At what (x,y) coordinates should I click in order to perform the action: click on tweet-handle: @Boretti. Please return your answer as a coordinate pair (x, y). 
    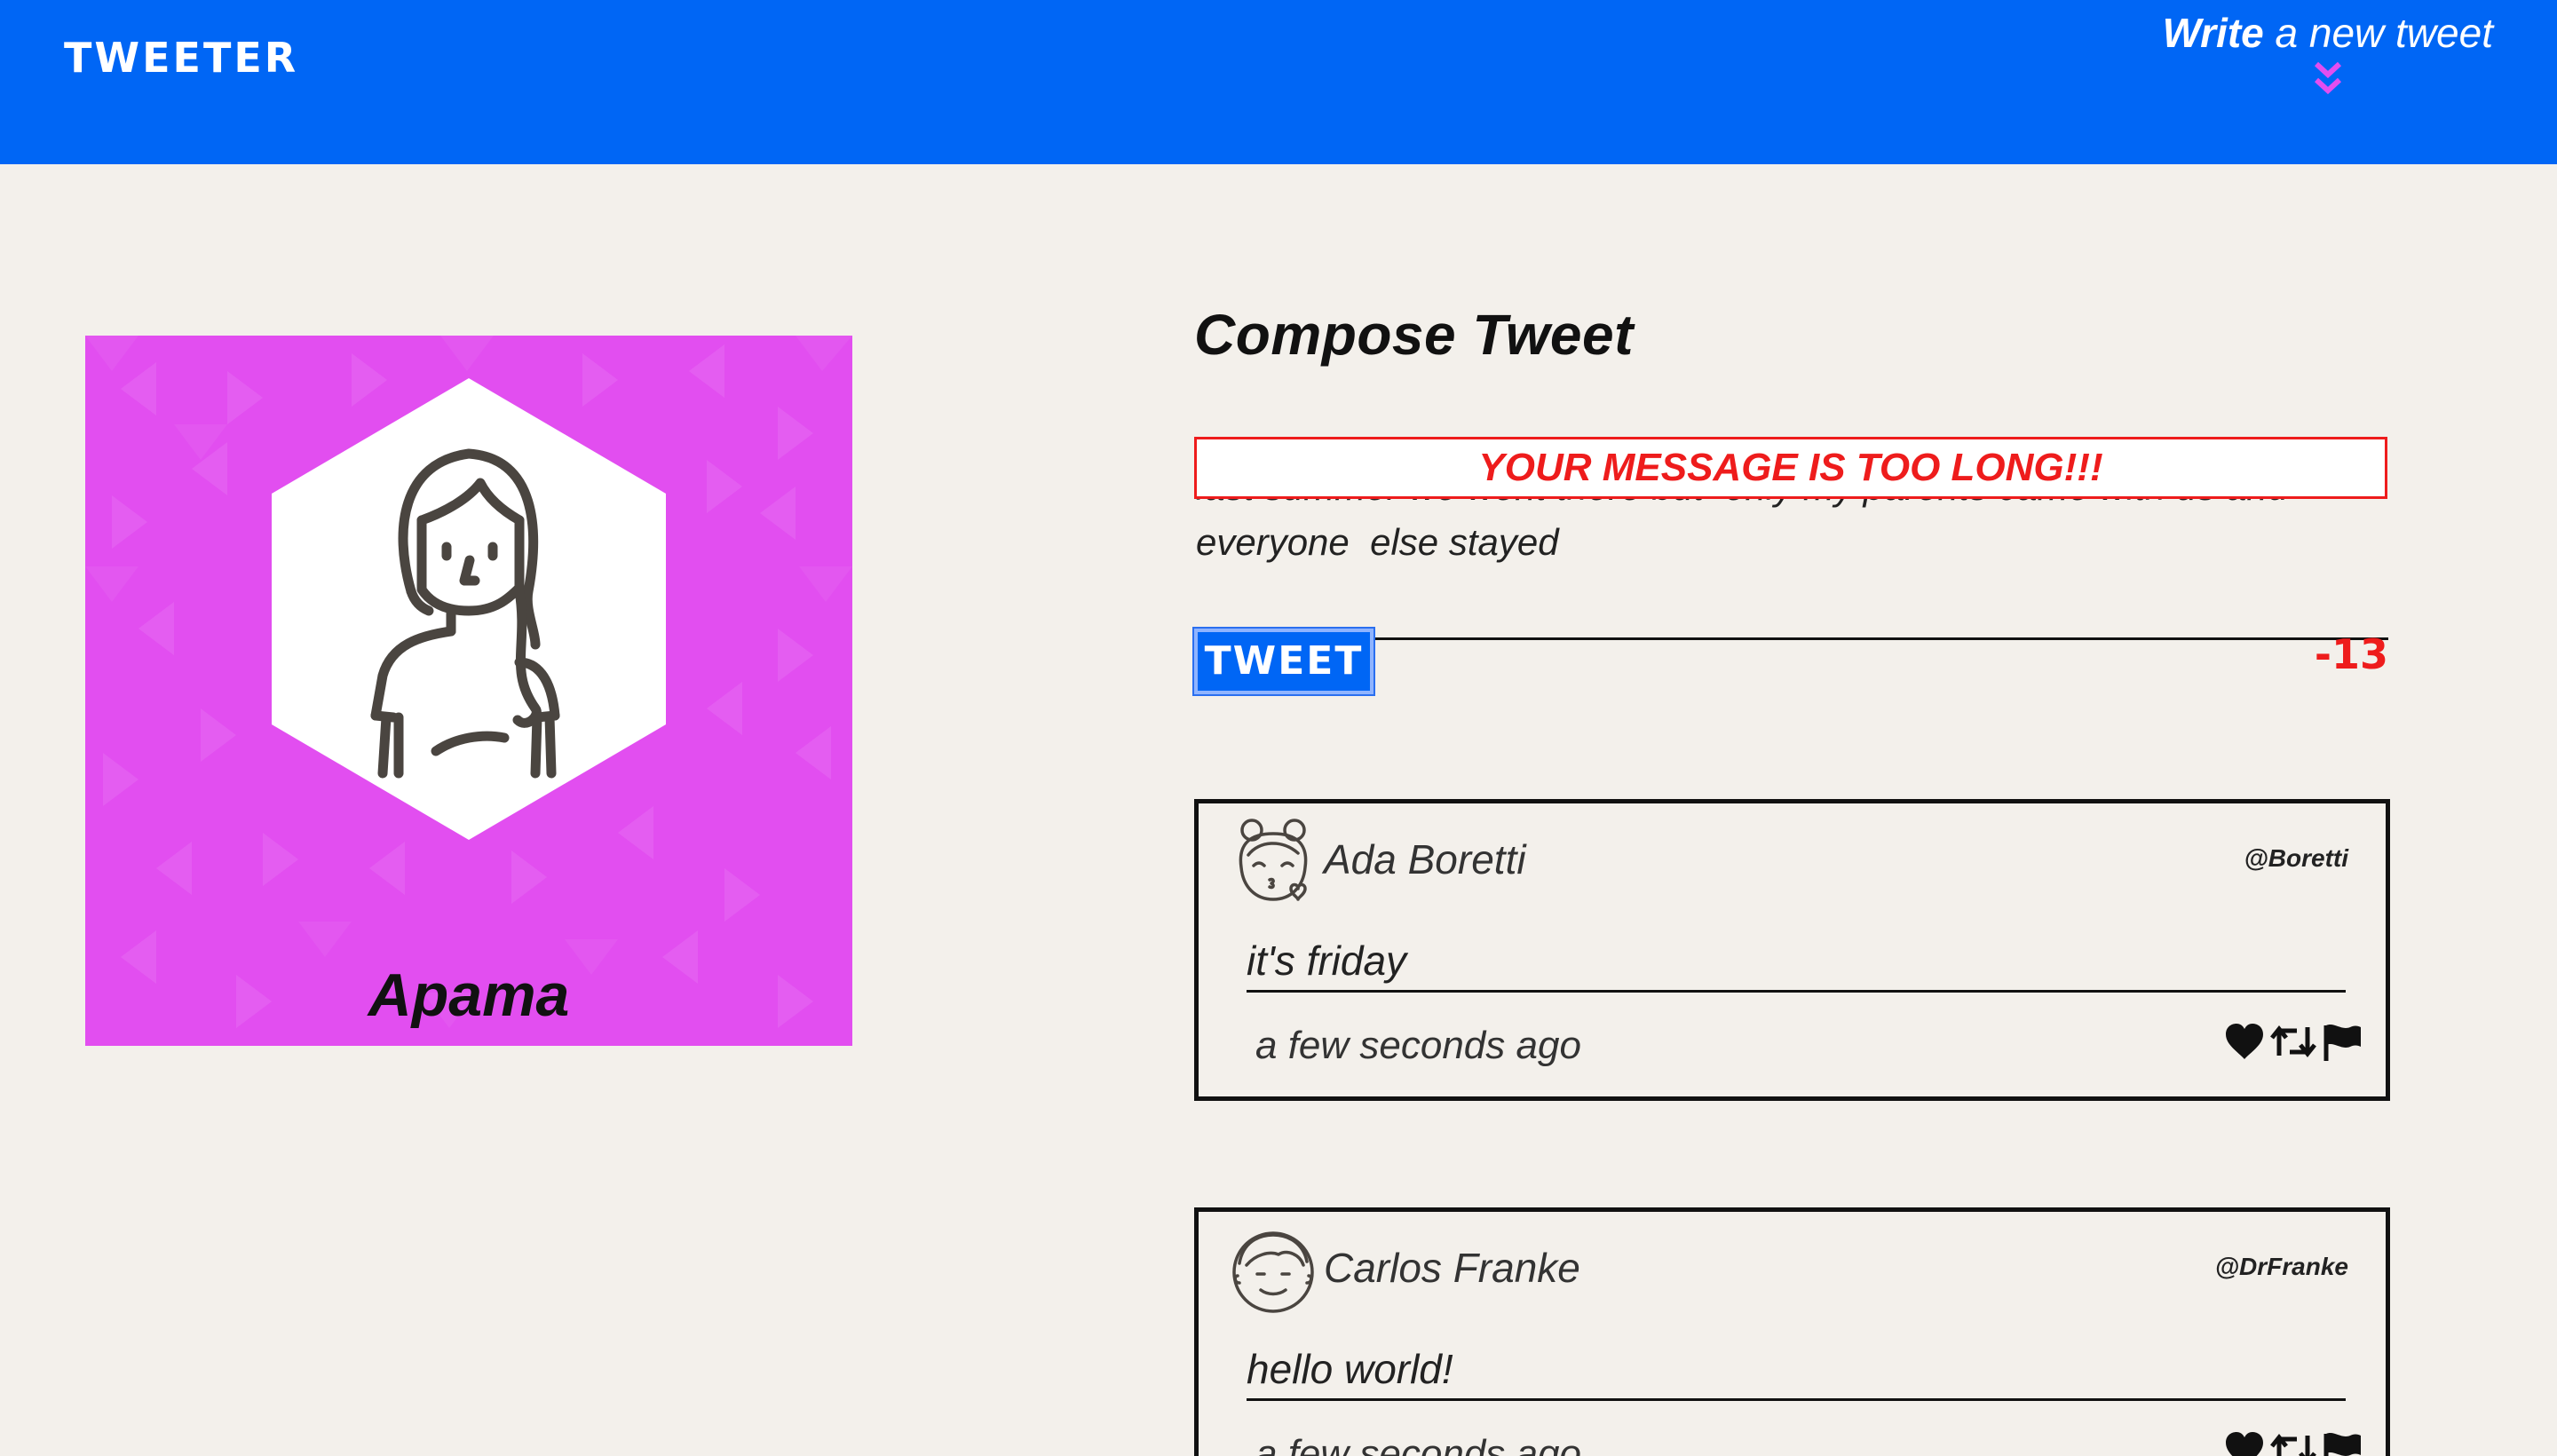
    Looking at the image, I should click on (2296, 858).